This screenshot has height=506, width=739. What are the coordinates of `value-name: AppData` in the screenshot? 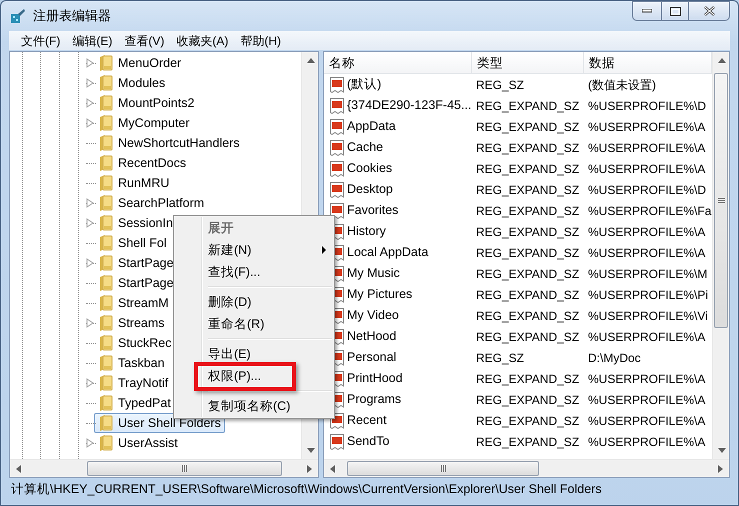 It's located at (371, 126).